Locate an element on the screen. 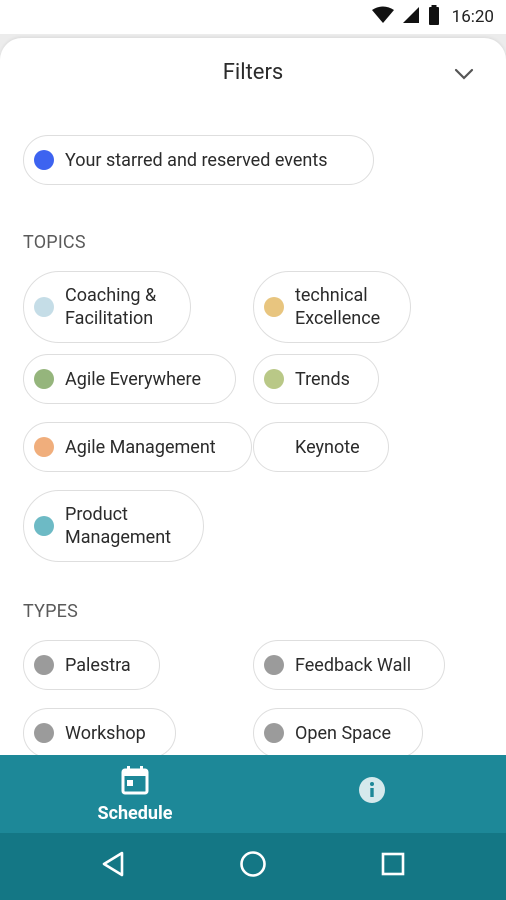  chip-label: Coaching & Facilitation is located at coordinates (111, 307).